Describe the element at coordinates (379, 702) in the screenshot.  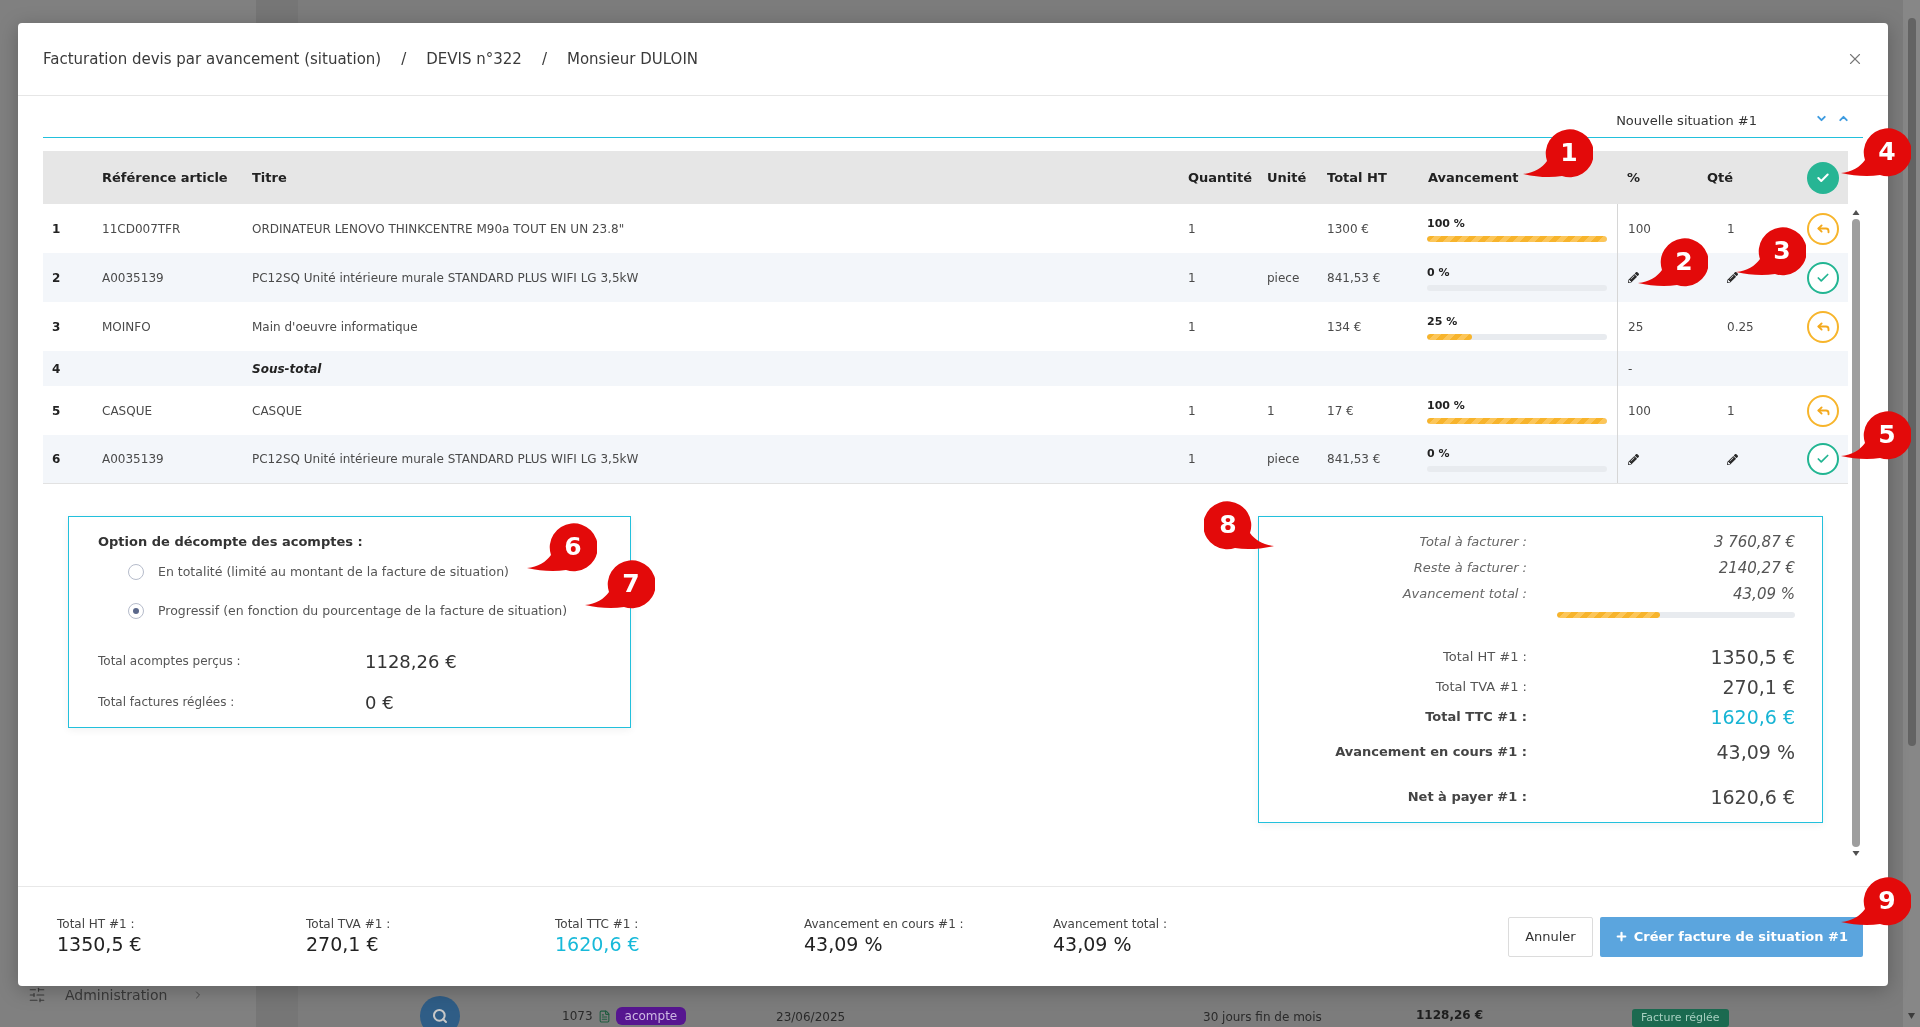
I see `total-value: 0 €` at that location.